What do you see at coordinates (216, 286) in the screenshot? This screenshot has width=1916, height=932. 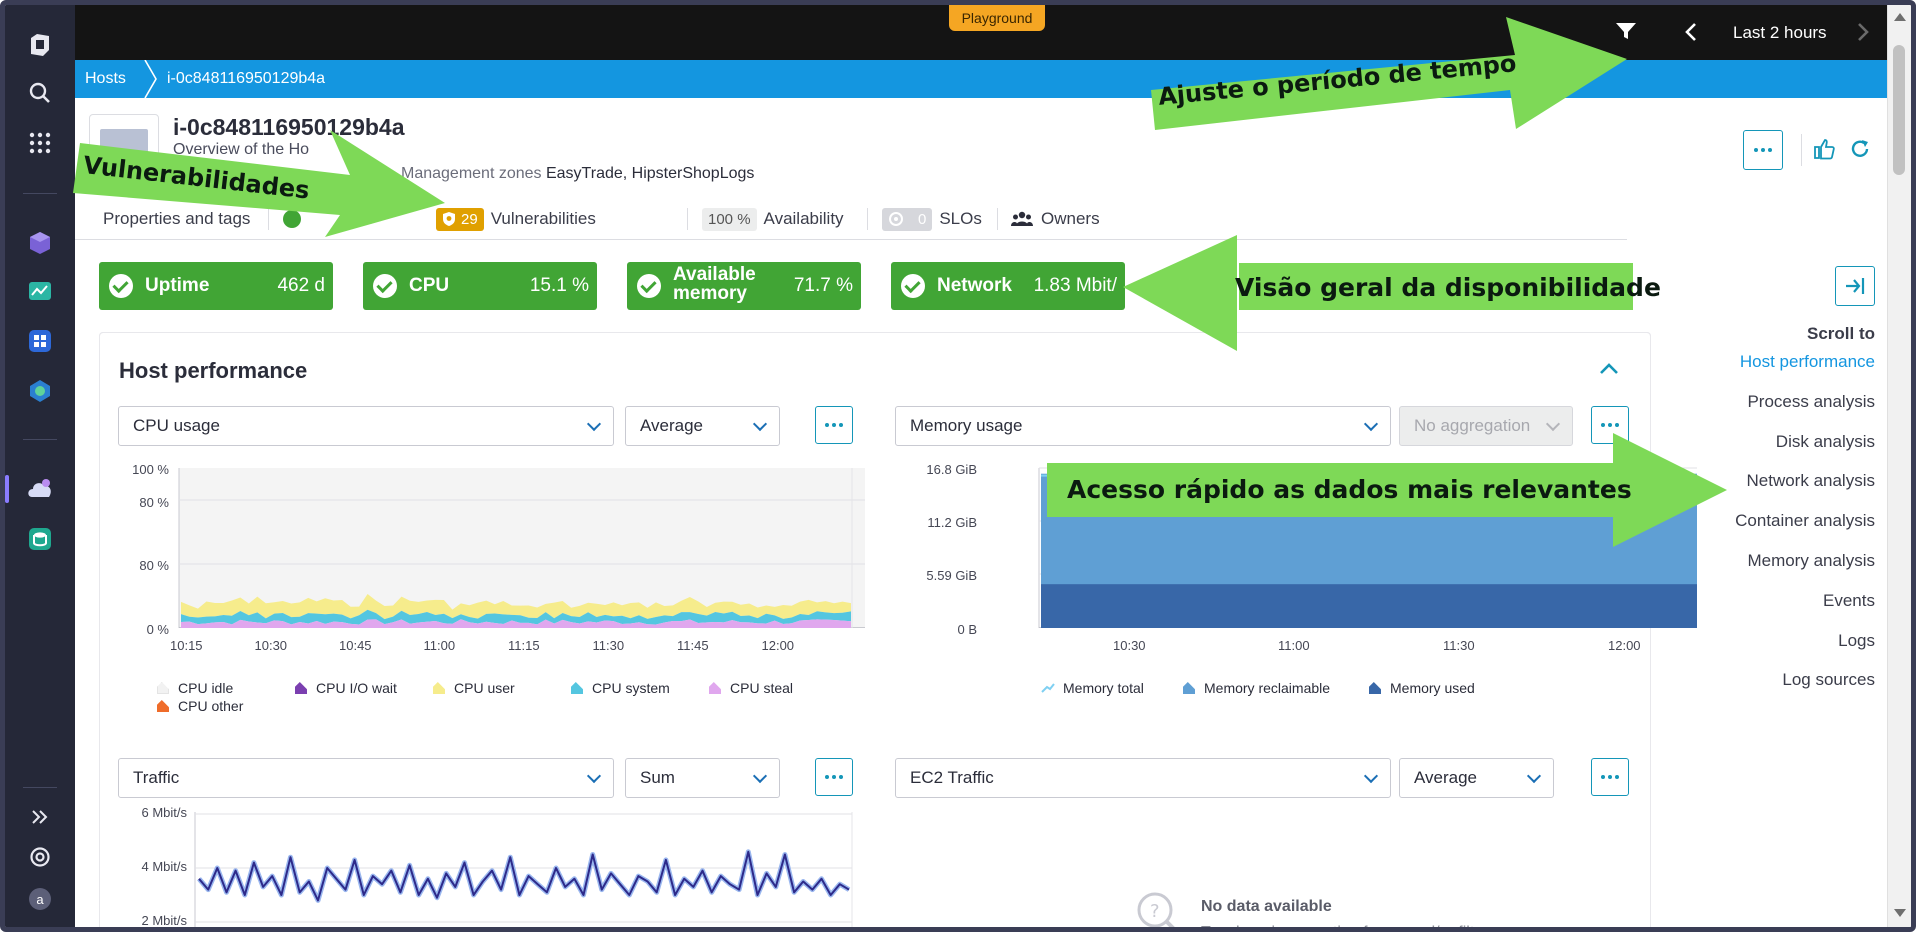 I see `kpi-uptime: Uptime 462 d` at bounding box center [216, 286].